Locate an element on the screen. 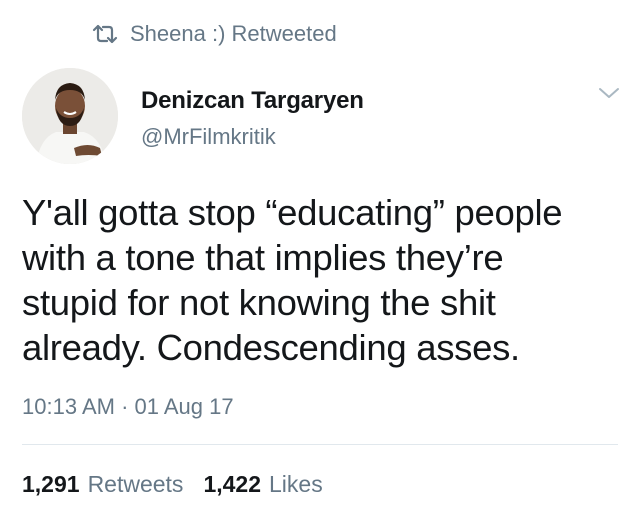  retweets-count: 1,291 is located at coordinates (51, 484).